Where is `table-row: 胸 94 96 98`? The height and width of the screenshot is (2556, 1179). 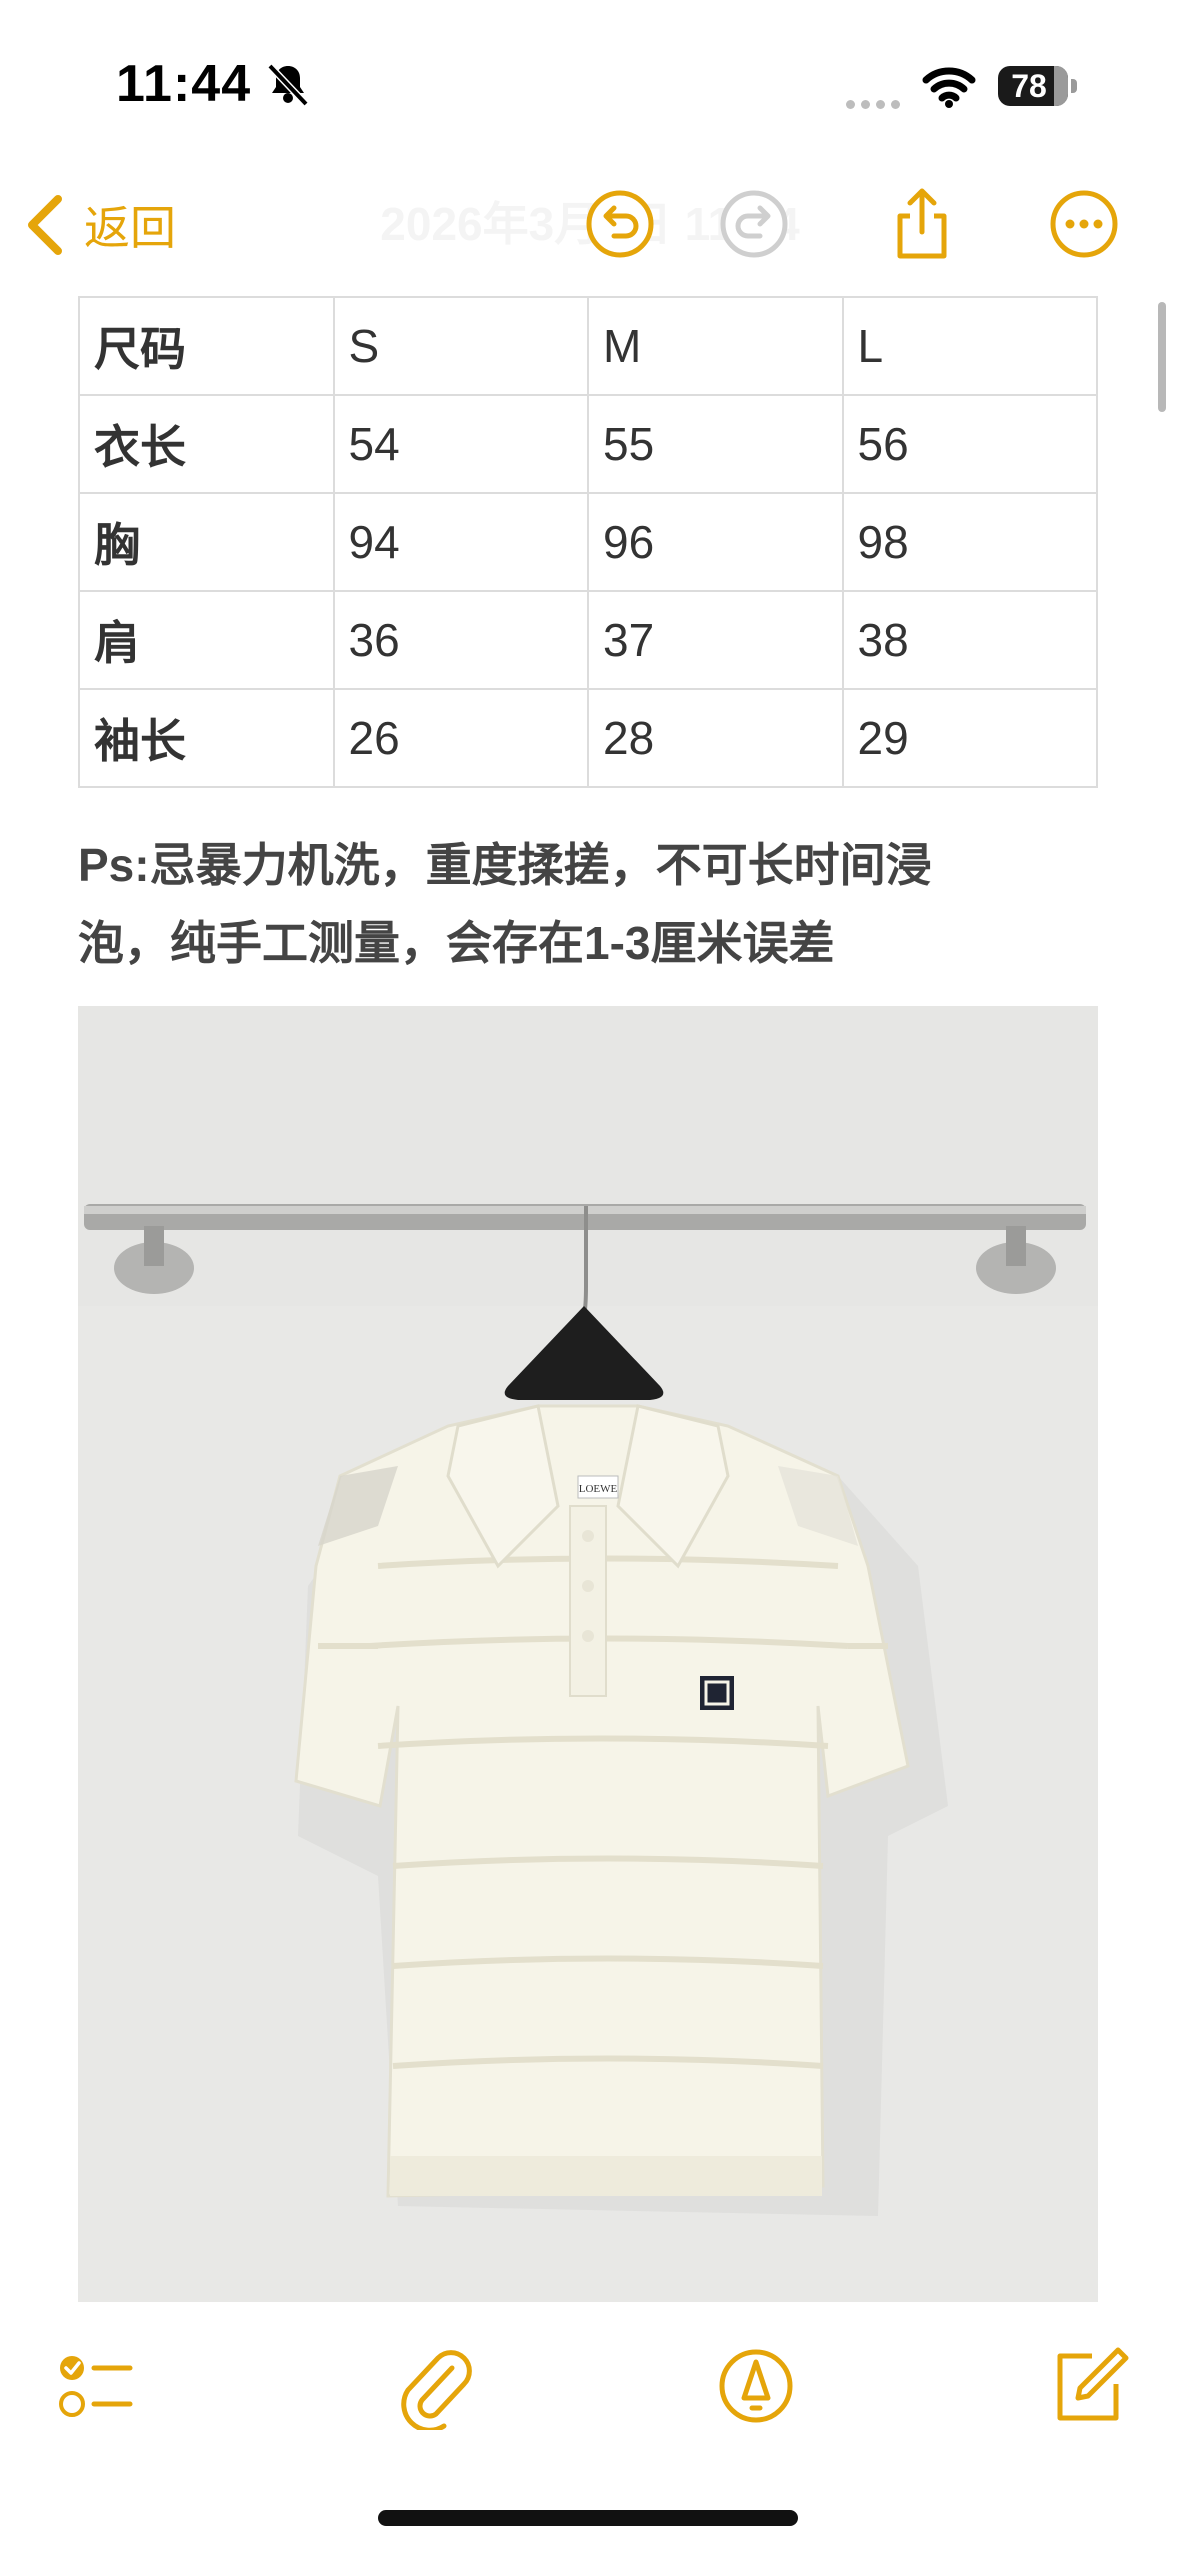
table-row: 胸 94 96 98 is located at coordinates (588, 542).